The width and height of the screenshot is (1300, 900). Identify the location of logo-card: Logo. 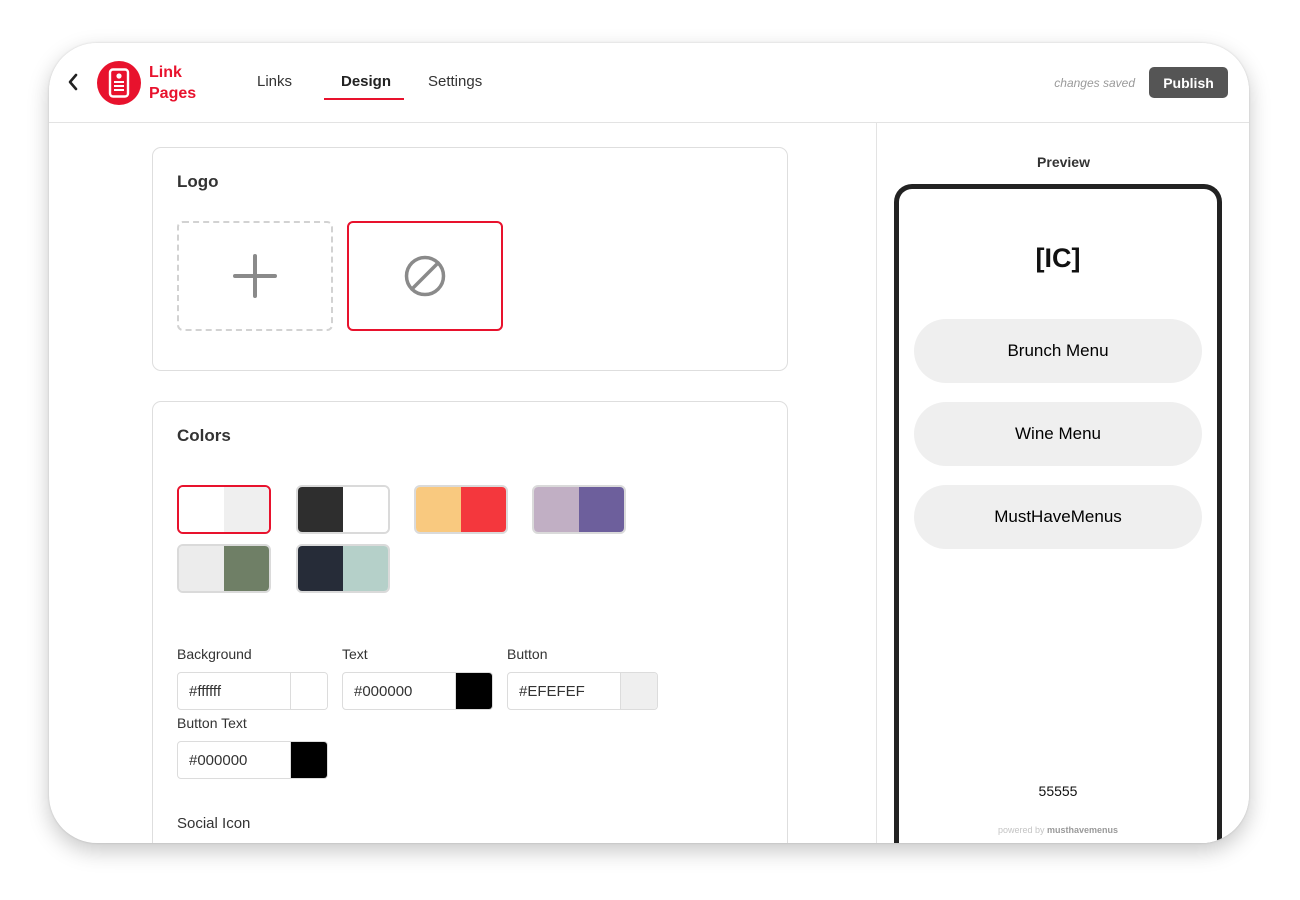
(470, 259).